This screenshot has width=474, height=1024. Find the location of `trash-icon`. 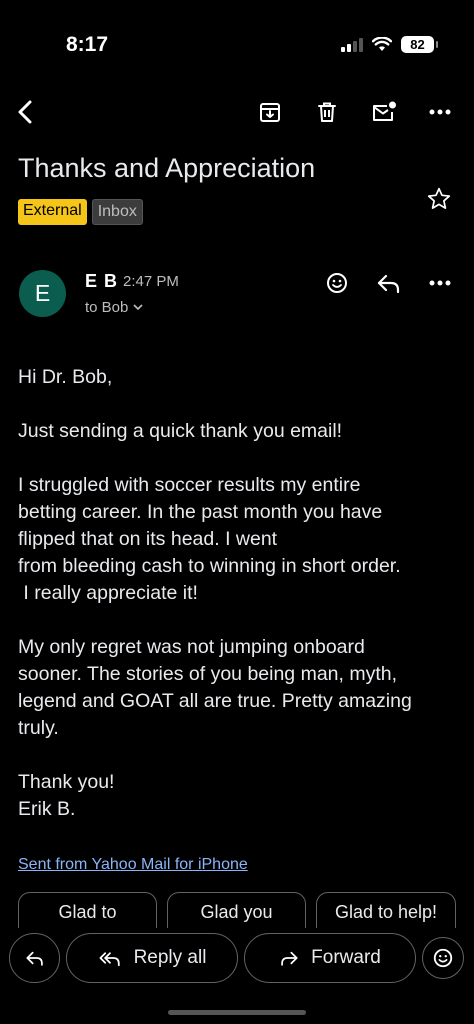

trash-icon is located at coordinates (327, 112).